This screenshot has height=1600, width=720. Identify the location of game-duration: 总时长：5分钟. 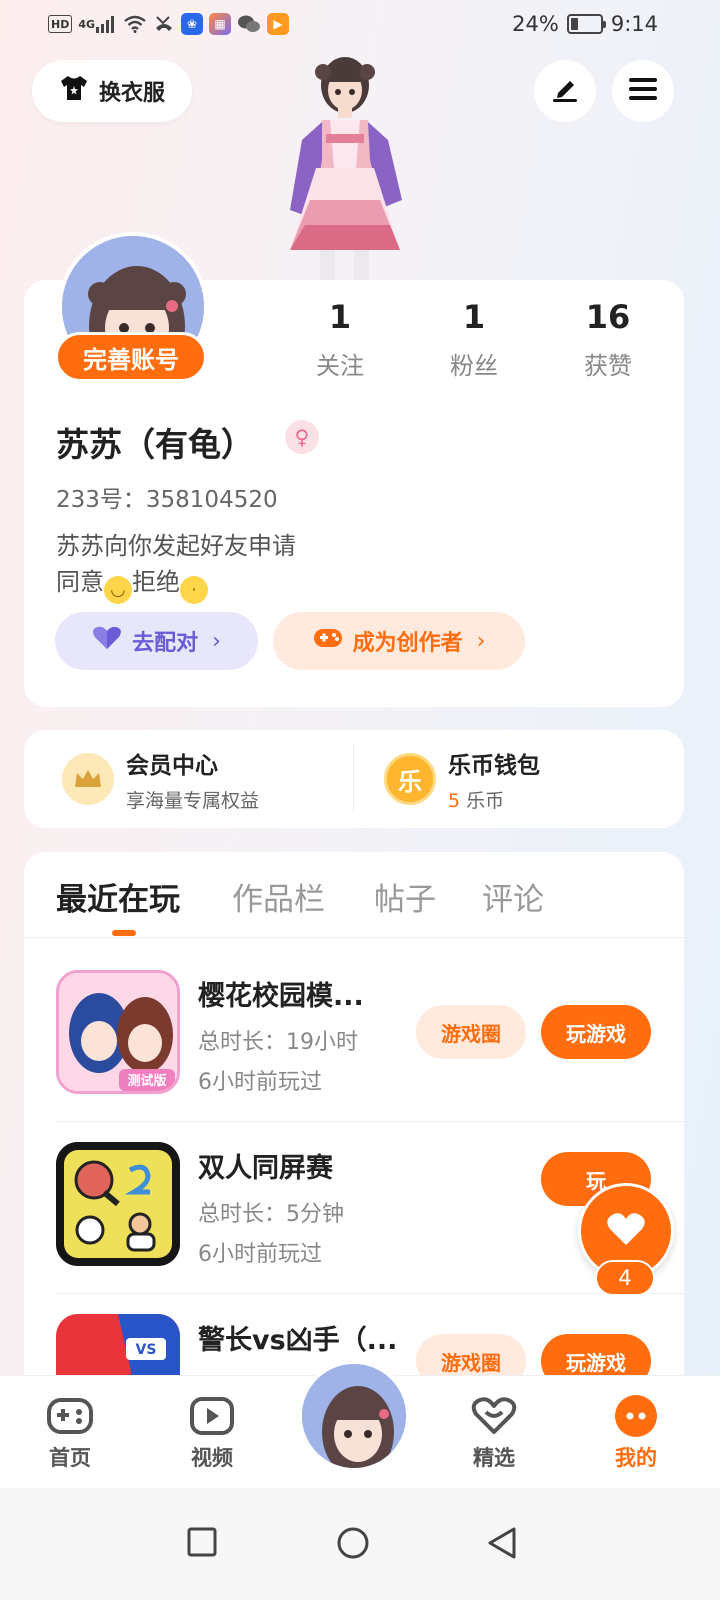
(271, 1214).